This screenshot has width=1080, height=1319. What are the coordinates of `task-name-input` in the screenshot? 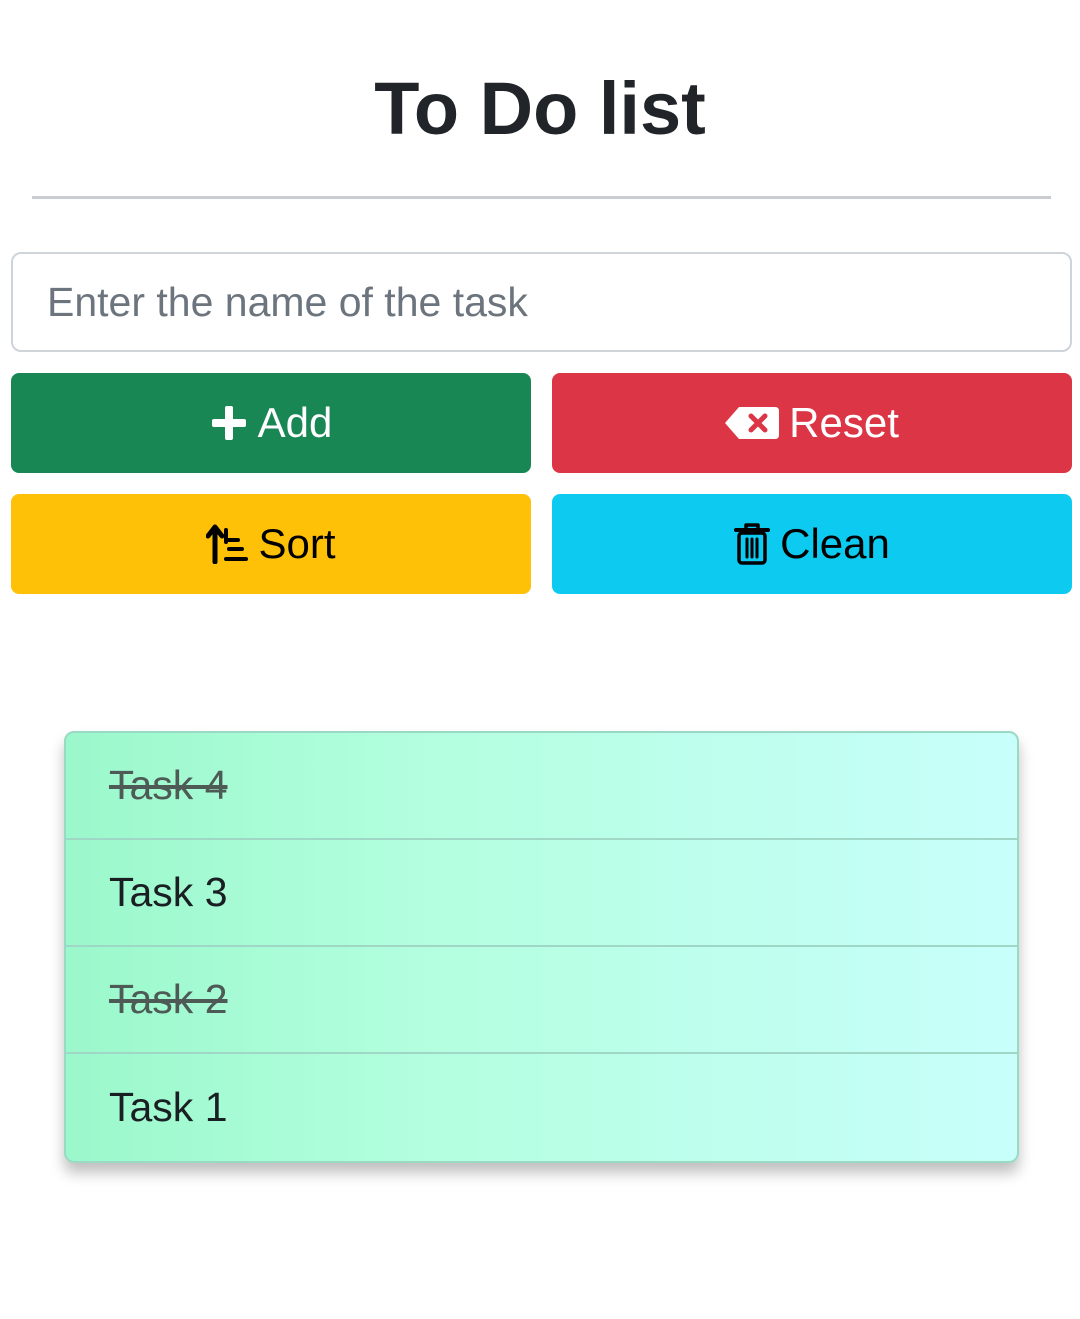 It's located at (541, 302).